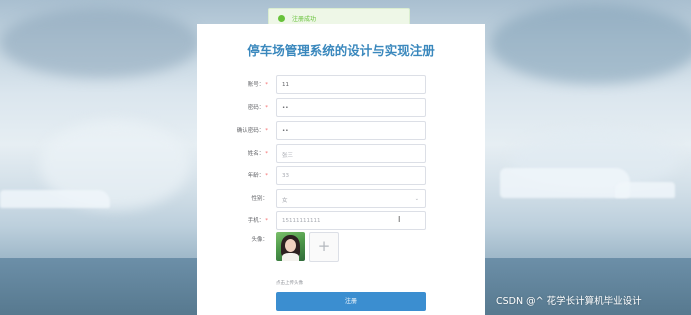 The height and width of the screenshot is (315, 691). Describe the element at coordinates (257, 85) in the screenshot. I see `account-label: 账号：*` at that location.